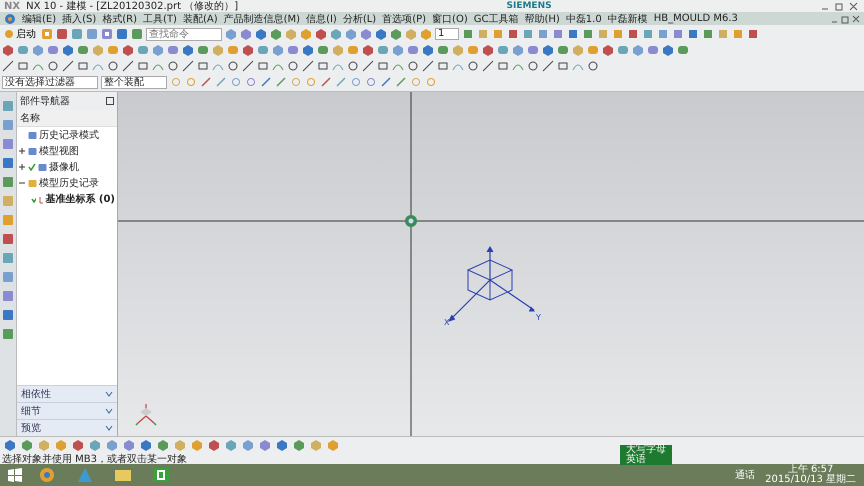 This screenshot has width=864, height=486. I want to click on menu-item: 信息(I), so click(321, 19).